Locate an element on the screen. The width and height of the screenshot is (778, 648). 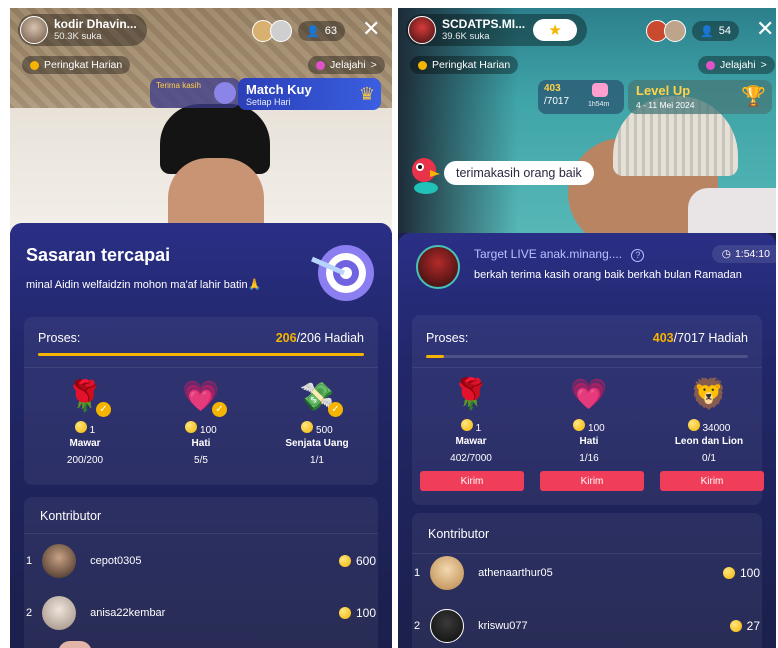
heart-icon is located at coordinates (600, 90).